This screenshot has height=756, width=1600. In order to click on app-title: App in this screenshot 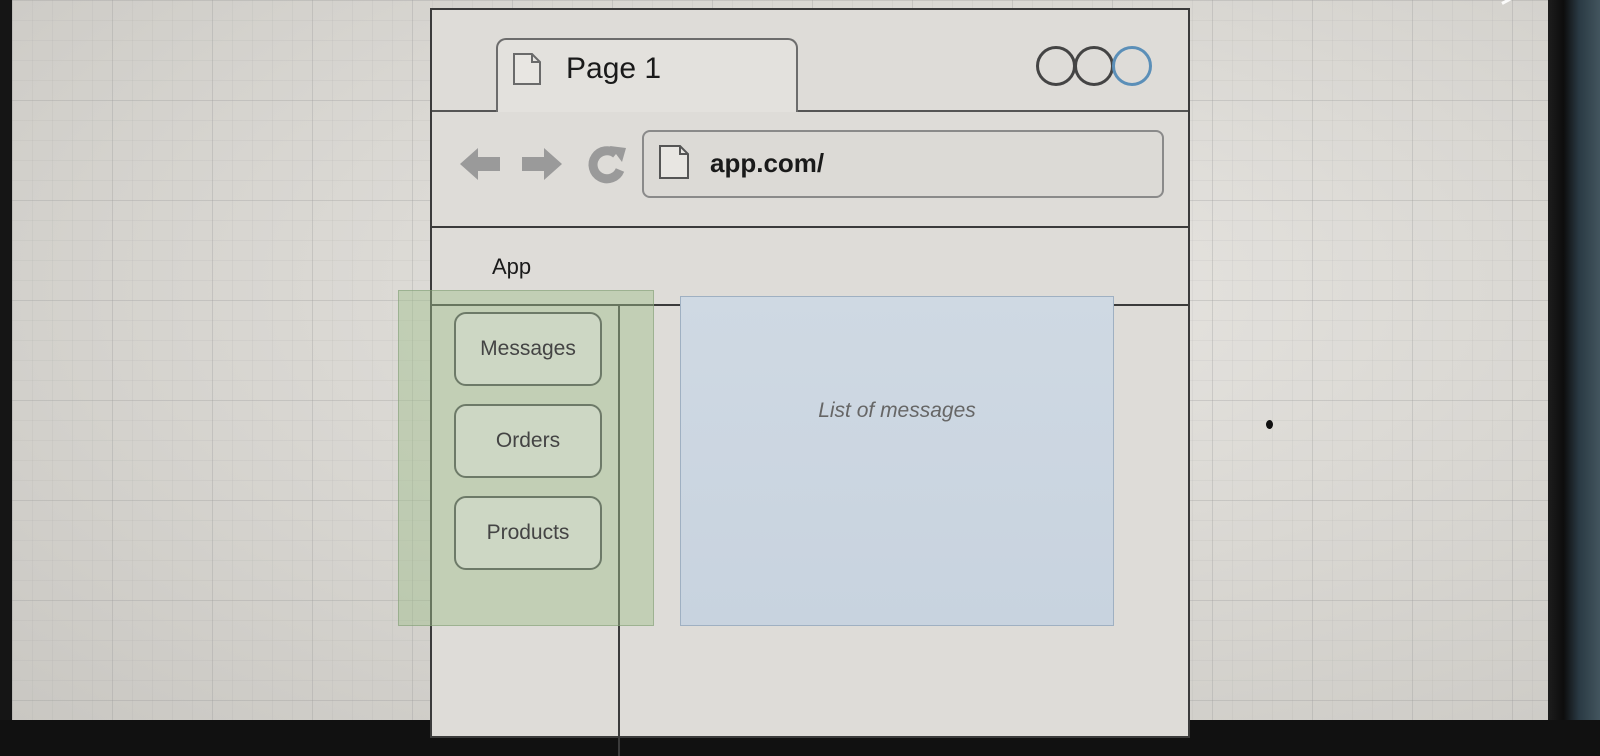, I will do `click(512, 266)`.